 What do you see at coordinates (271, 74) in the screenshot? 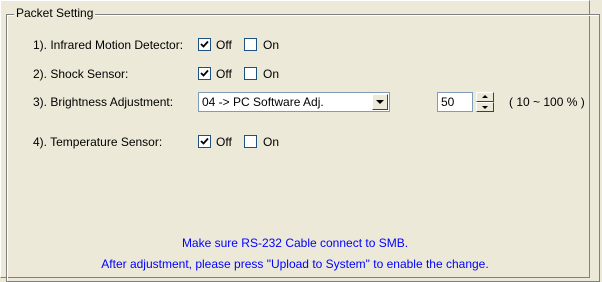
I see `shock-on-label: On` at bounding box center [271, 74].